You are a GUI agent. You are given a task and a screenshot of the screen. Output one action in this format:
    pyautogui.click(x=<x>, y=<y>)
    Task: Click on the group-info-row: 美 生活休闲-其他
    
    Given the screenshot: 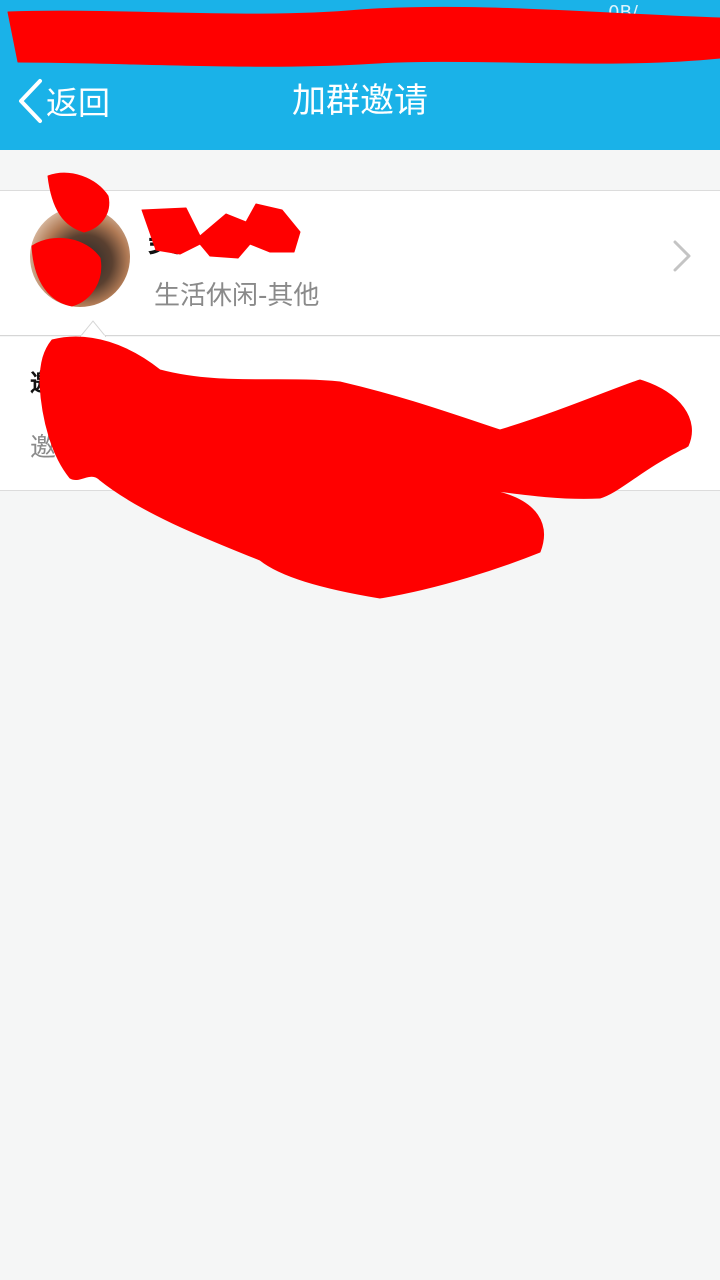 What is the action you would take?
    pyautogui.click(x=360, y=263)
    